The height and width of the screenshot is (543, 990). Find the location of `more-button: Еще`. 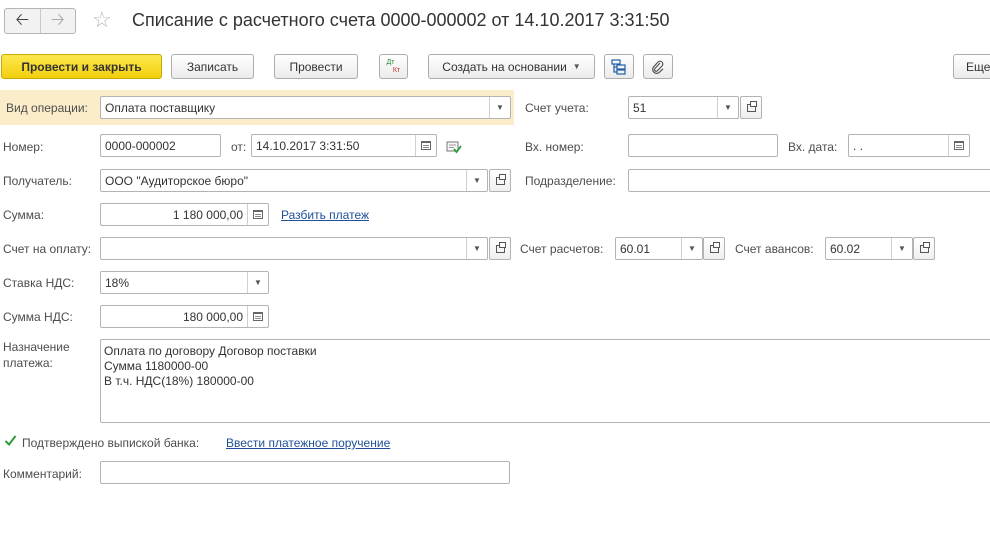

more-button: Еще is located at coordinates (971, 66).